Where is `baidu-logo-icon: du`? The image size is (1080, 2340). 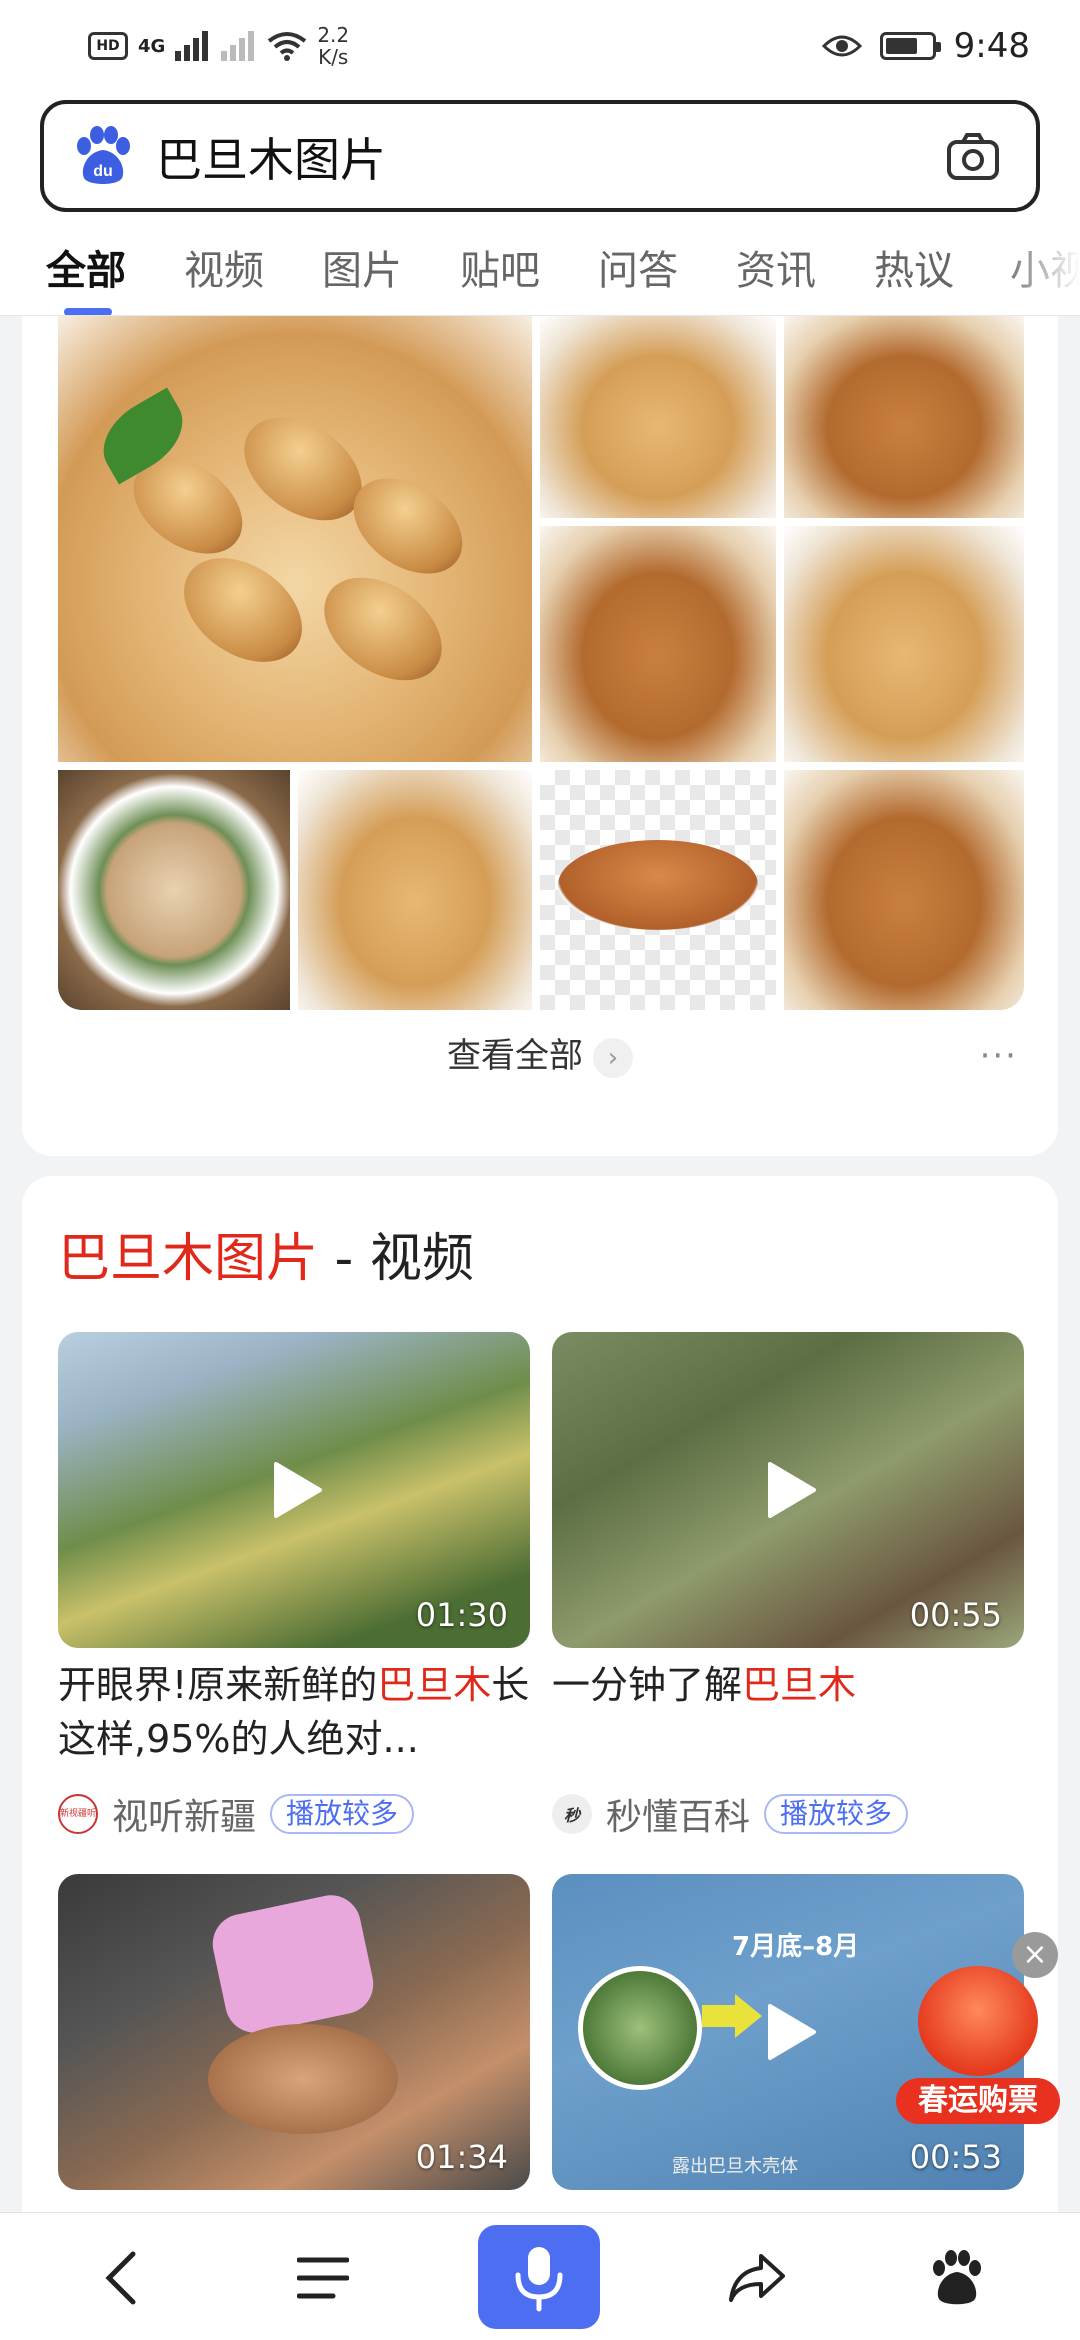
baidu-logo-icon: du is located at coordinates (103, 156).